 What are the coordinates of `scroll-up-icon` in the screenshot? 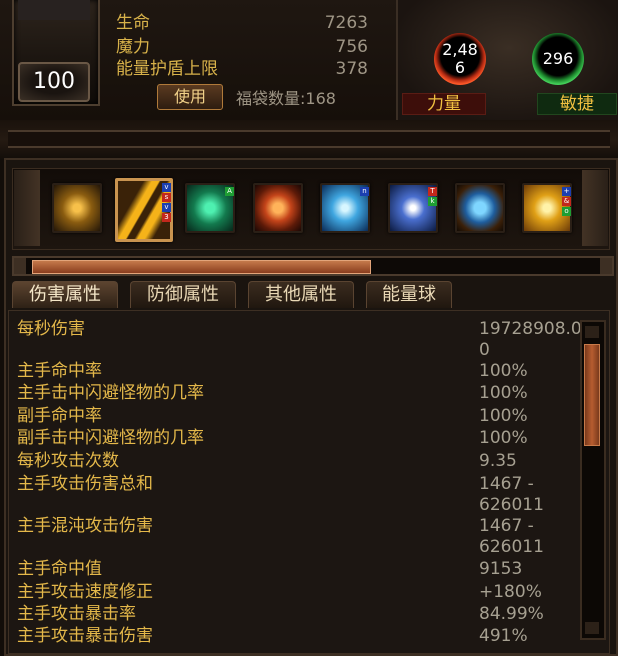 It's located at (592, 332).